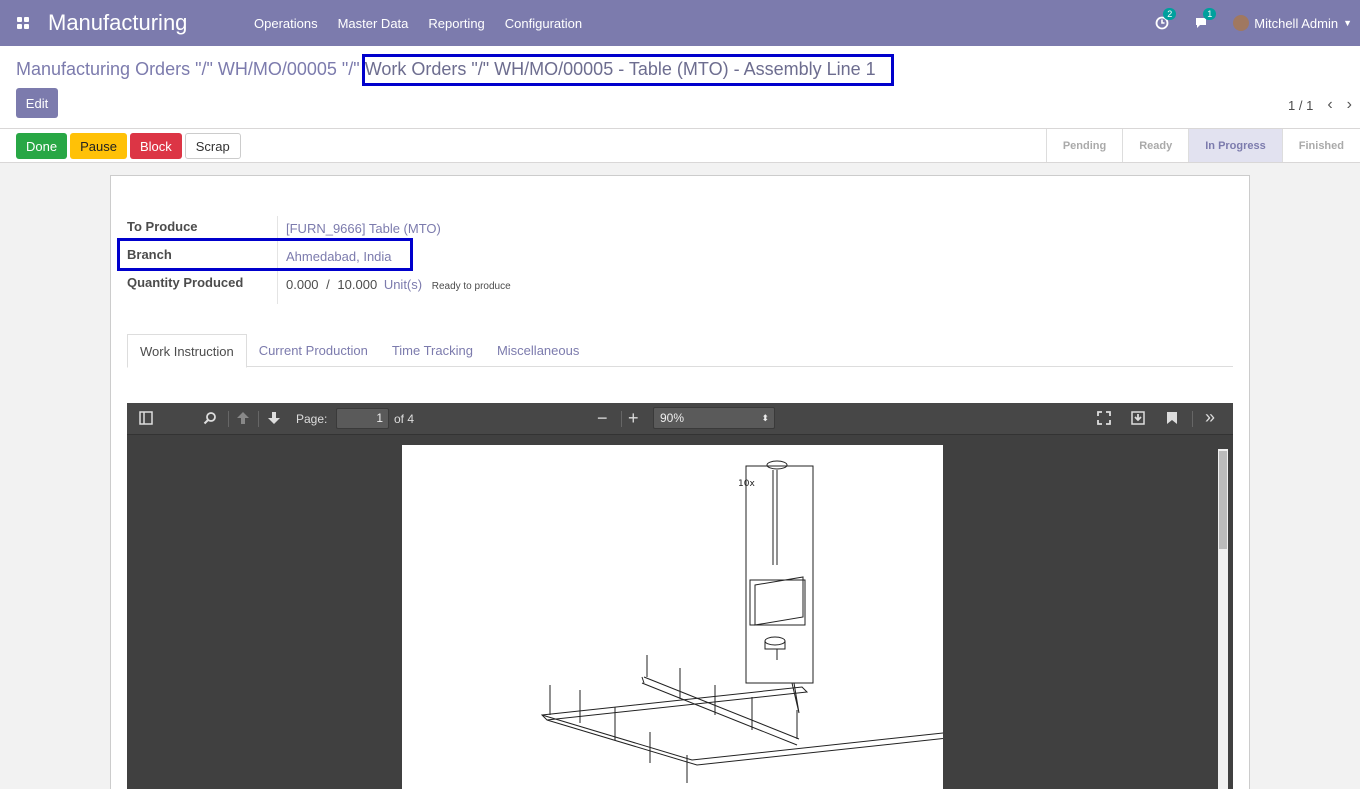 This screenshot has height=789, width=1360. I want to click on highlight-box-branch, so click(265, 254).